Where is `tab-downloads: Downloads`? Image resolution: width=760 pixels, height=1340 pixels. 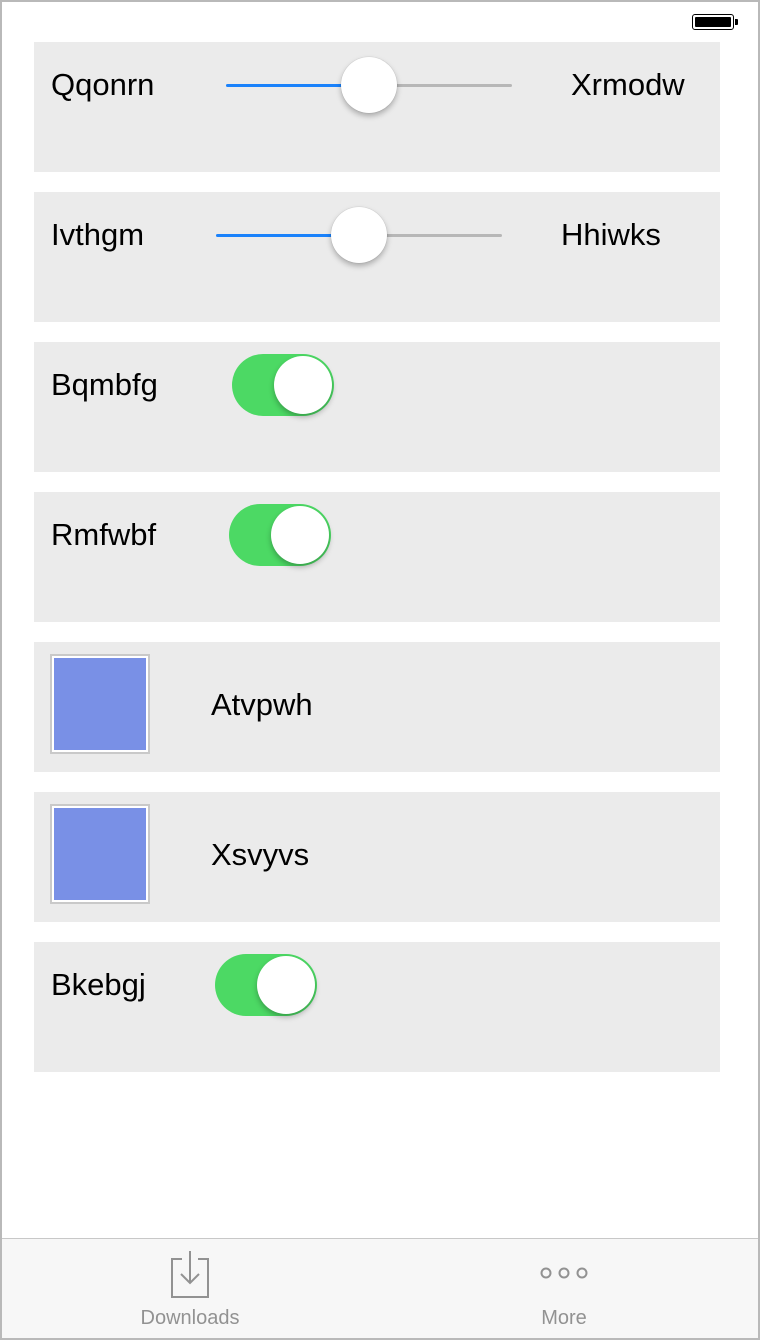
tab-downloads: Downloads is located at coordinates (190, 1288).